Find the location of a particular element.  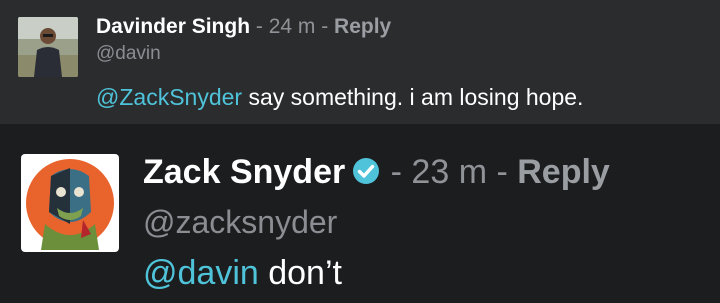

comment-body-text: don’t is located at coordinates (300, 273).